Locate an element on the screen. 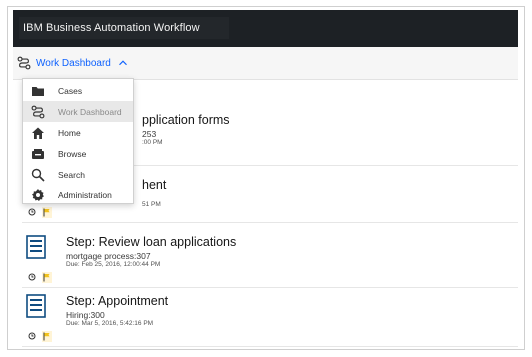  menu-item-home: Home is located at coordinates (78, 132).